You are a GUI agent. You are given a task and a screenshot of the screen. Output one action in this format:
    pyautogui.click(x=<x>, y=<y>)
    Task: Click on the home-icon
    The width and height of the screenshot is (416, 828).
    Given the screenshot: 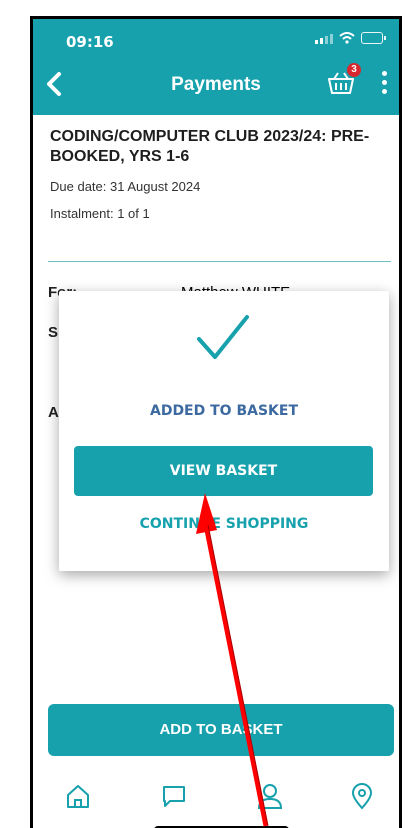 What is the action you would take?
    pyautogui.click(x=78, y=796)
    